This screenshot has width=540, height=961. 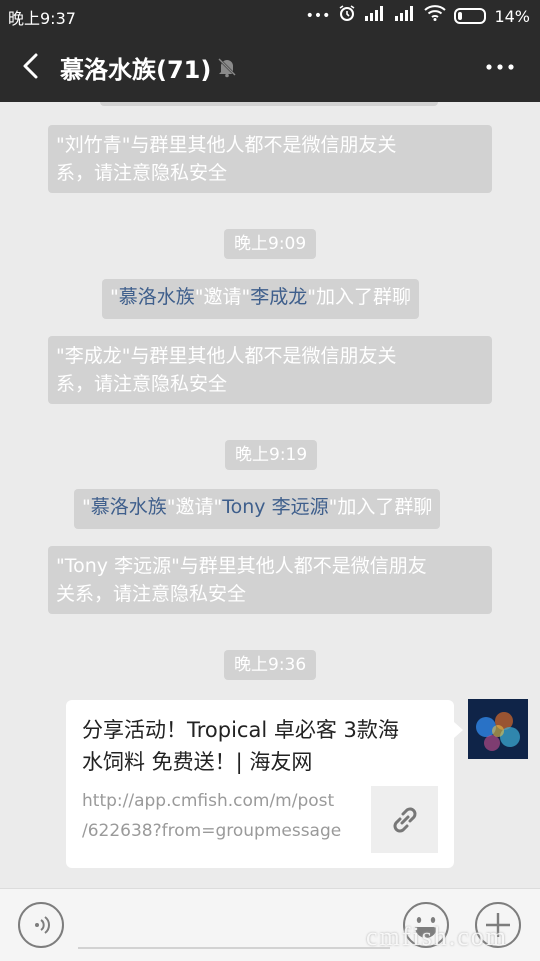 I want to click on link-title: 分享活动！Tropical 卓必客 3款海 水饲料 免费送！| 海友网, so click(x=260, y=746).